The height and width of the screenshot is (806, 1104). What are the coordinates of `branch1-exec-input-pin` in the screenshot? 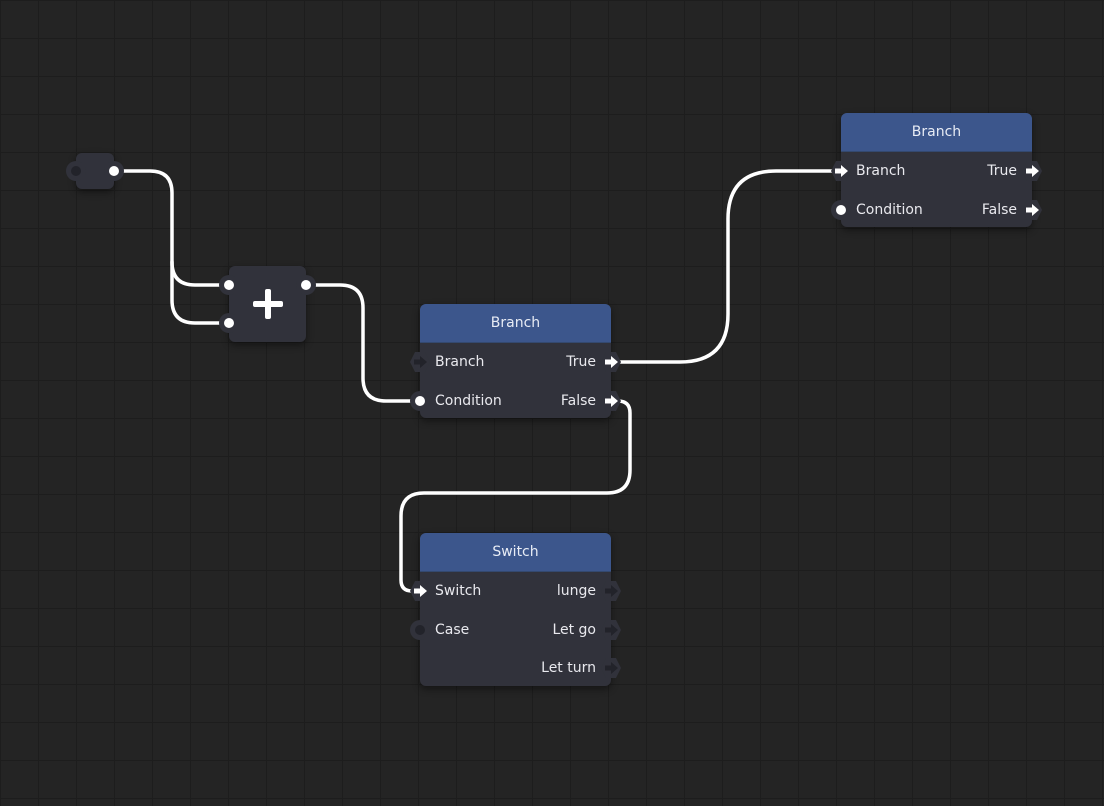 It's located at (420, 362).